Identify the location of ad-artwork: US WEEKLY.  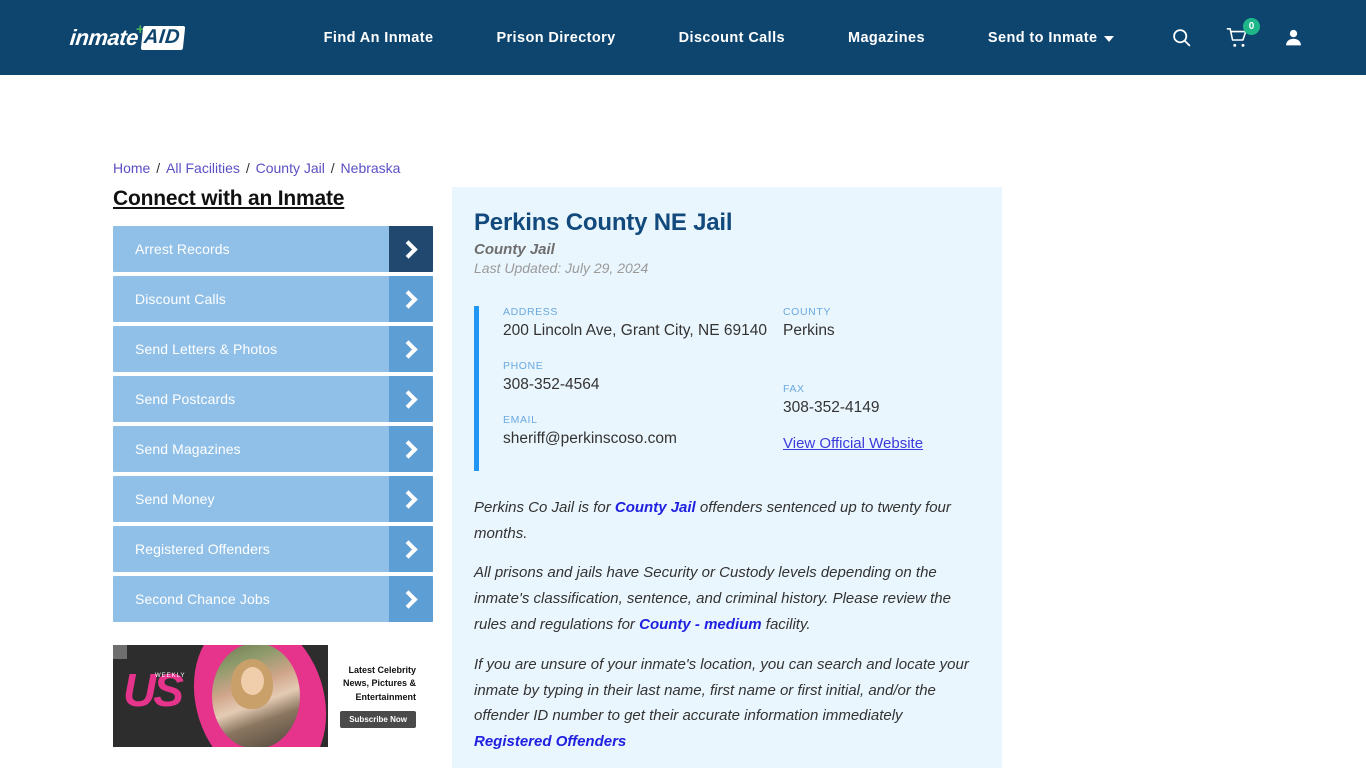
(220, 696).